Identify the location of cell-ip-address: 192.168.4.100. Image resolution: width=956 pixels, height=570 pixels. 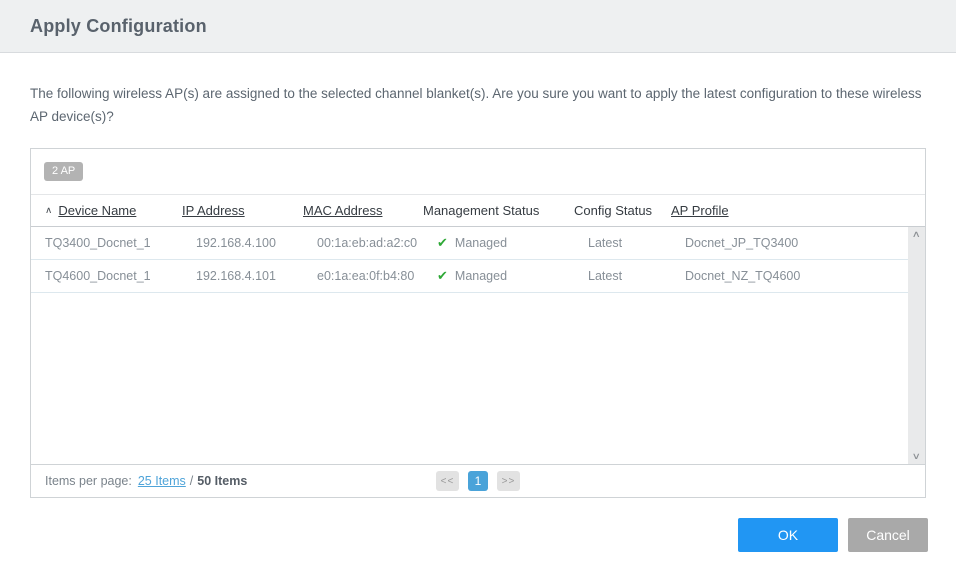
(236, 243).